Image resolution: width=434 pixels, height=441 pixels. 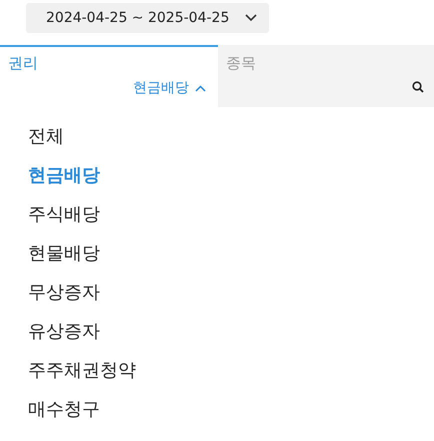 What do you see at coordinates (169, 88) in the screenshot?
I see `rights-filter-dropdown: 현금배당` at bounding box center [169, 88].